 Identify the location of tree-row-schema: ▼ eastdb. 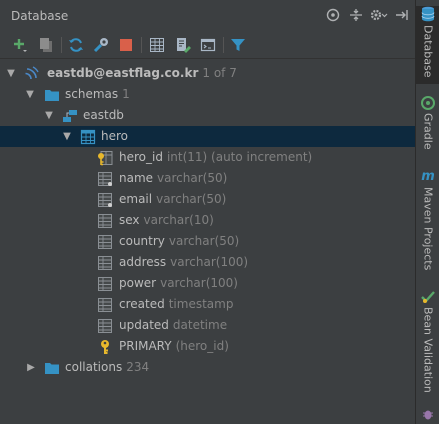
(207, 115).